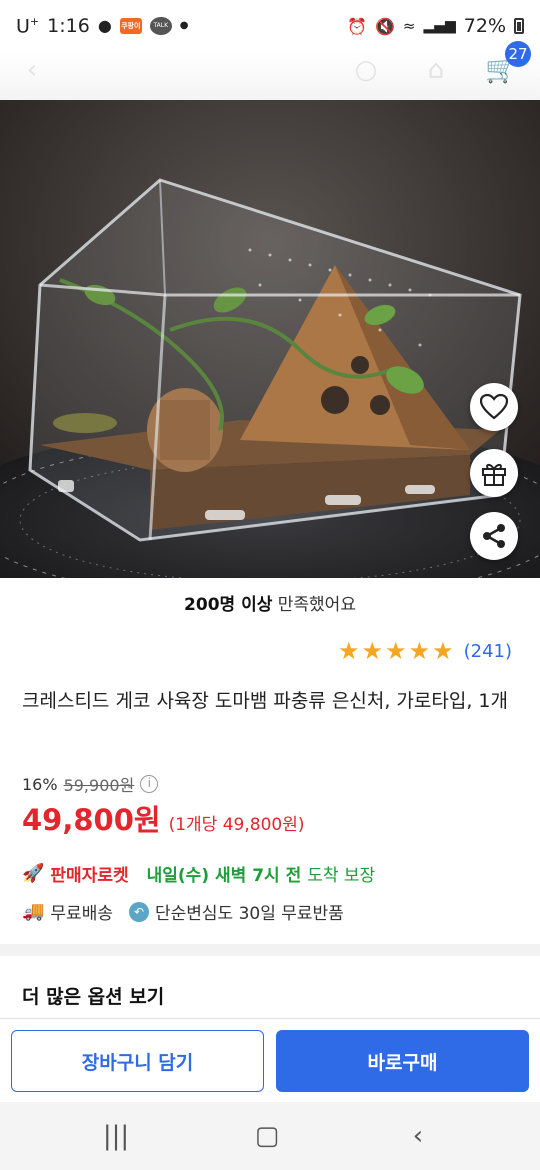  What do you see at coordinates (270, 26) in the screenshot?
I see `status-bar: U+ 1:16 ● 쿠팡이츠 TALK ● ⏰ 🔇 ≈ ▂▄▆ 72%` at bounding box center [270, 26].